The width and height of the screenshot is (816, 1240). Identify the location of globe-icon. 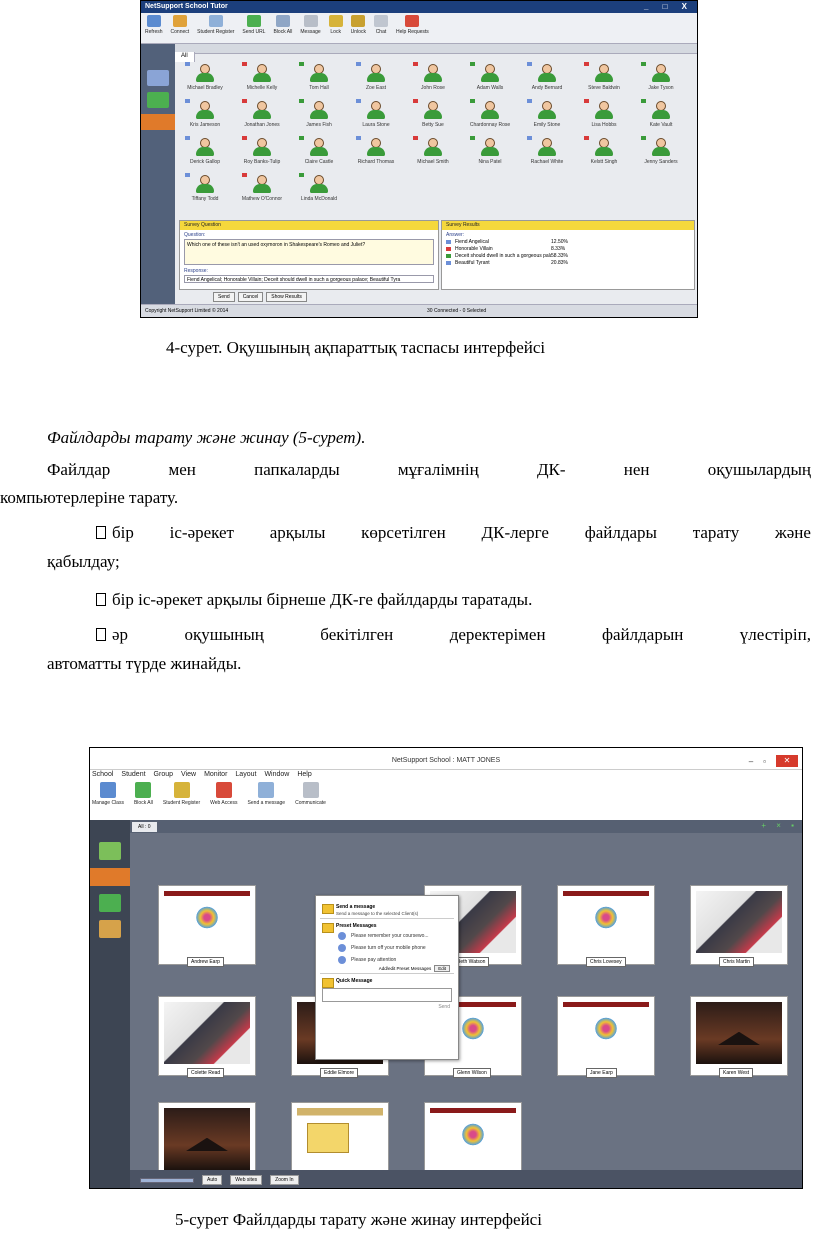
(158, 100).